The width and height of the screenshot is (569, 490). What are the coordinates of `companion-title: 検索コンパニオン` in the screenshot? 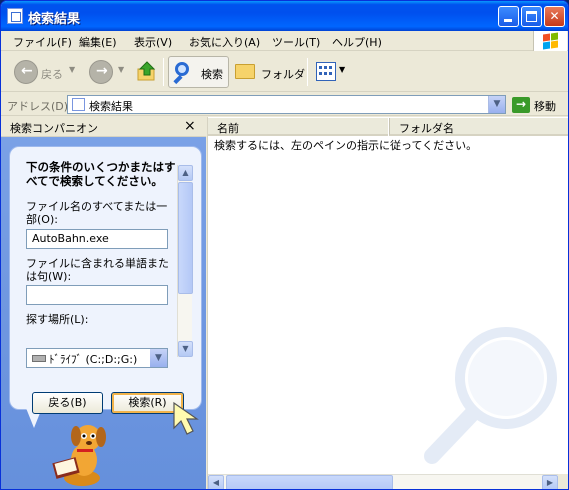 It's located at (54, 128).